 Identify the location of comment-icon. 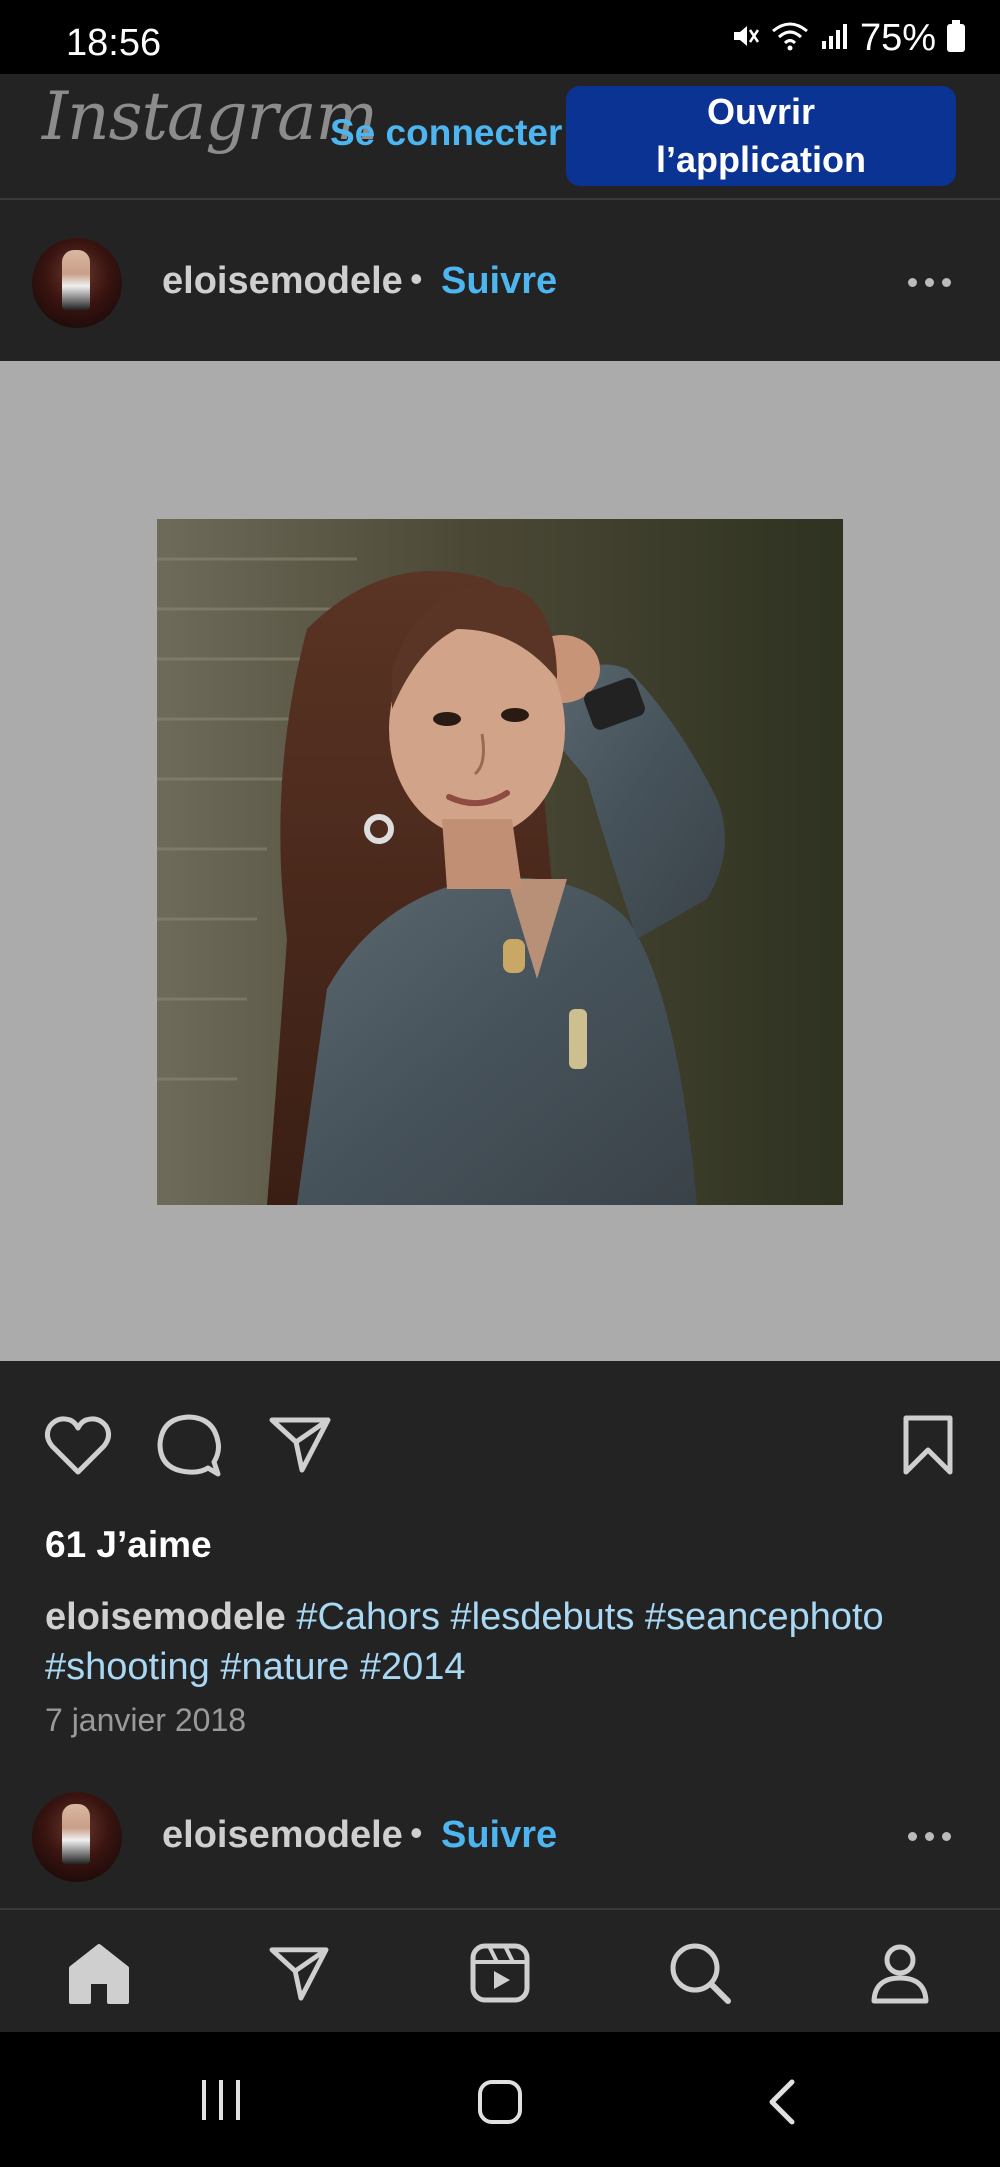
(189, 1448).